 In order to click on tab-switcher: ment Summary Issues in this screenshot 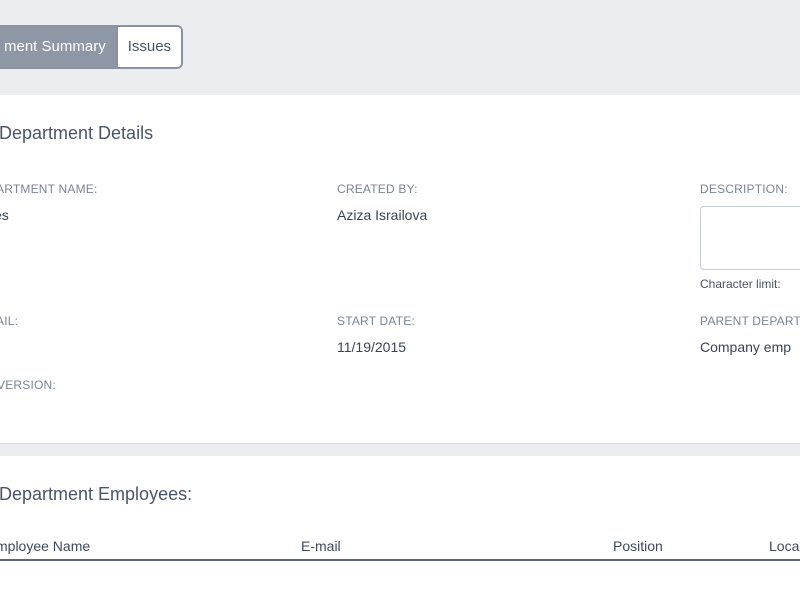, I will do `click(92, 47)`.